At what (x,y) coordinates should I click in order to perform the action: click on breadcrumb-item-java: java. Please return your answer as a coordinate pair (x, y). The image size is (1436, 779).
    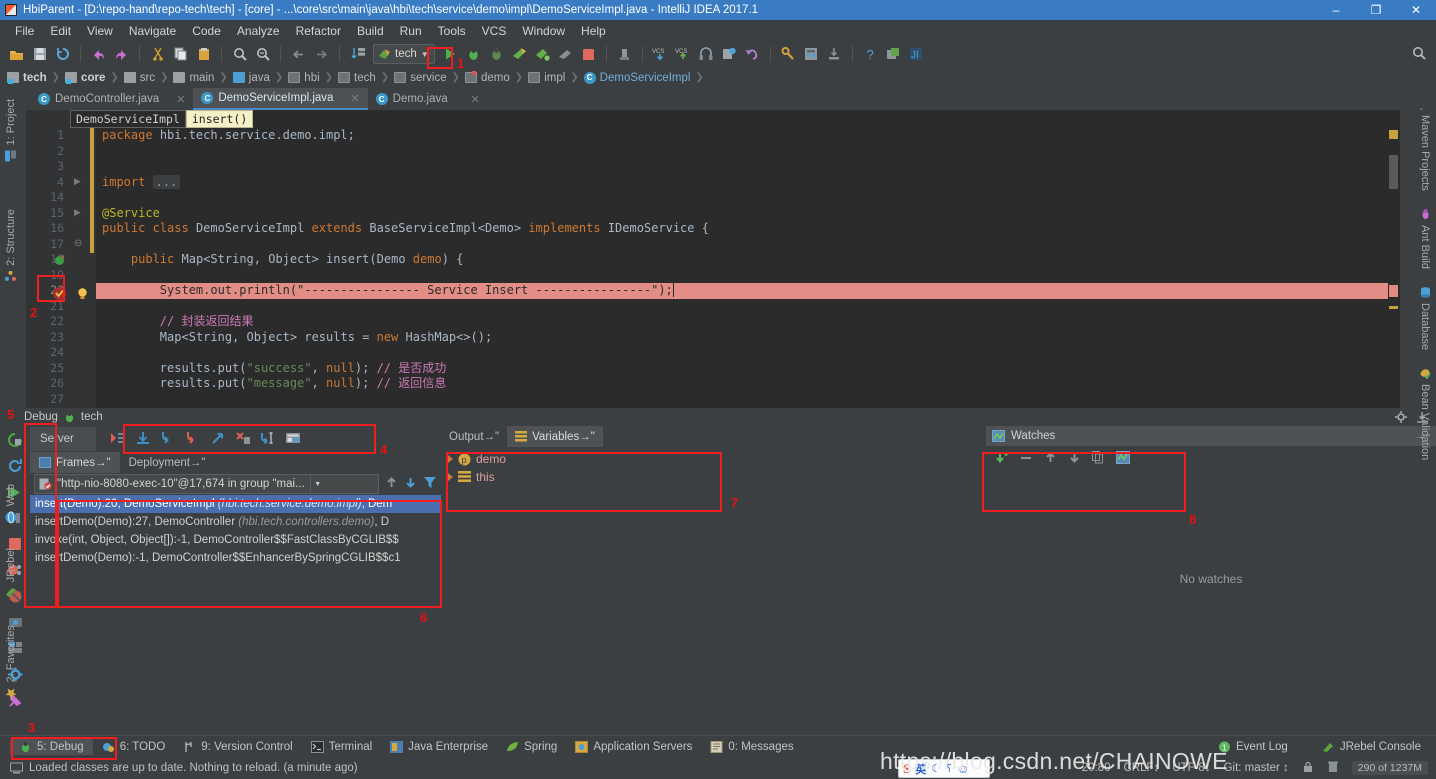
    Looking at the image, I should click on (251, 78).